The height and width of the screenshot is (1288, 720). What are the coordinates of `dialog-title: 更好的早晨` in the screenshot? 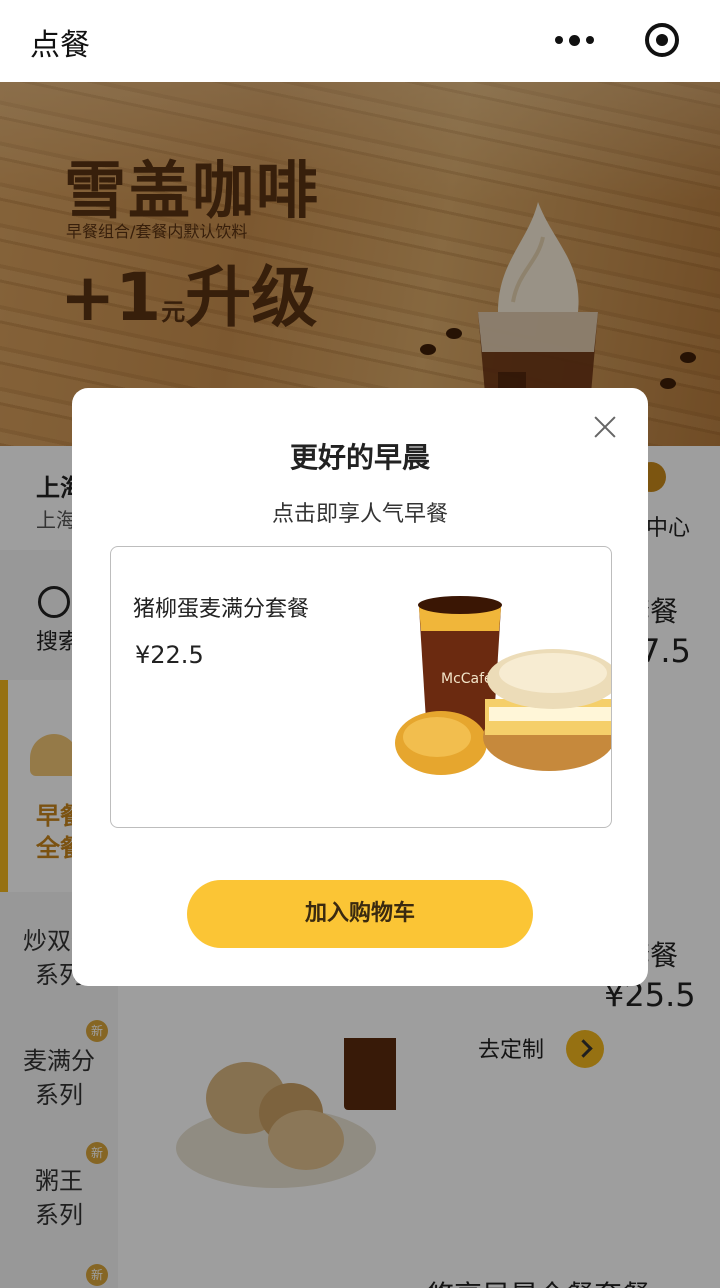 It's located at (359, 457).